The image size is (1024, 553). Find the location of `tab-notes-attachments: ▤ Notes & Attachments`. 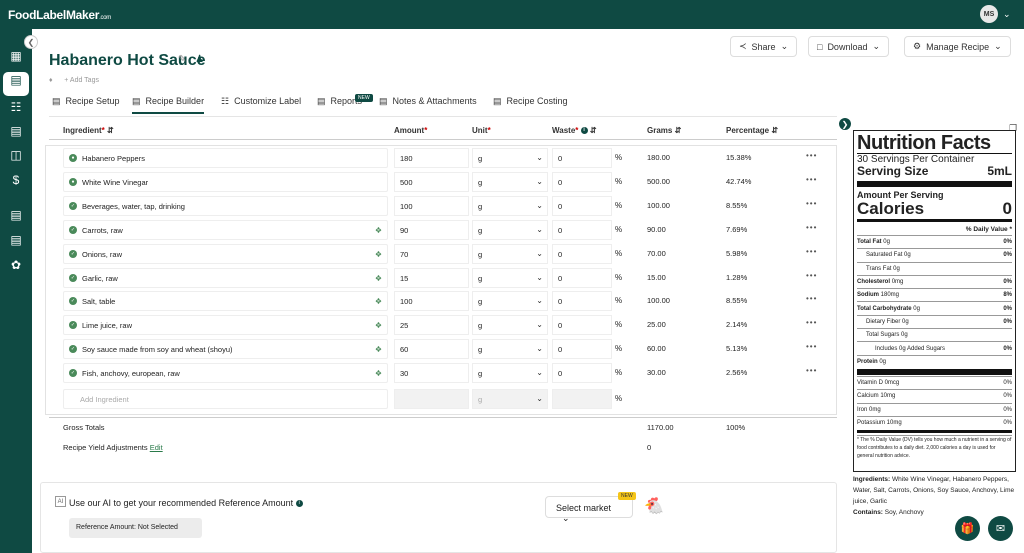

tab-notes-attachments: ▤ Notes & Attachments is located at coordinates (428, 101).